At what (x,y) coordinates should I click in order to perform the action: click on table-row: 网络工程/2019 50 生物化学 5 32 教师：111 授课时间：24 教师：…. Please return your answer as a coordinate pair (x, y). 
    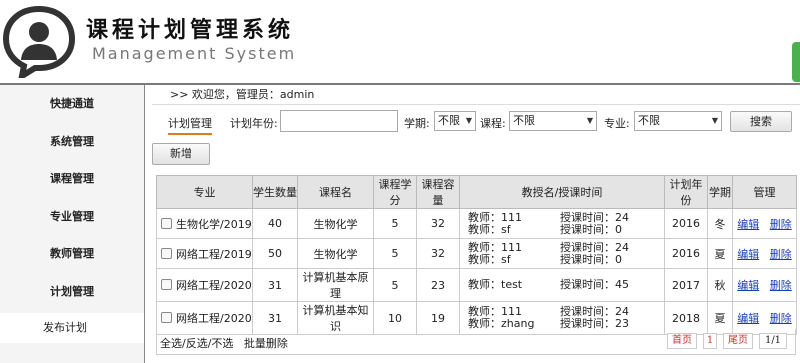
    Looking at the image, I should click on (476, 253).